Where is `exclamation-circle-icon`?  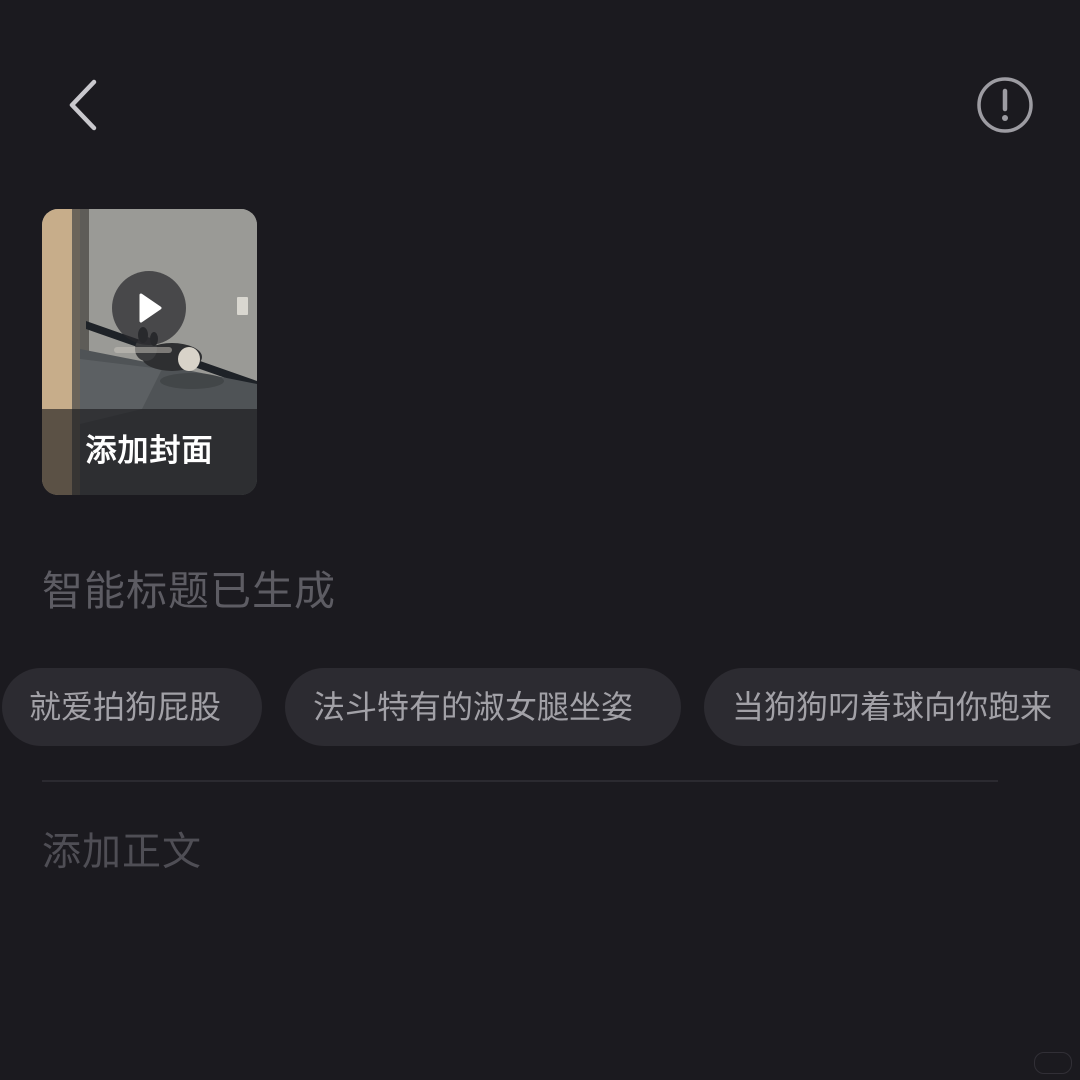
exclamation-circle-icon is located at coordinates (1005, 105).